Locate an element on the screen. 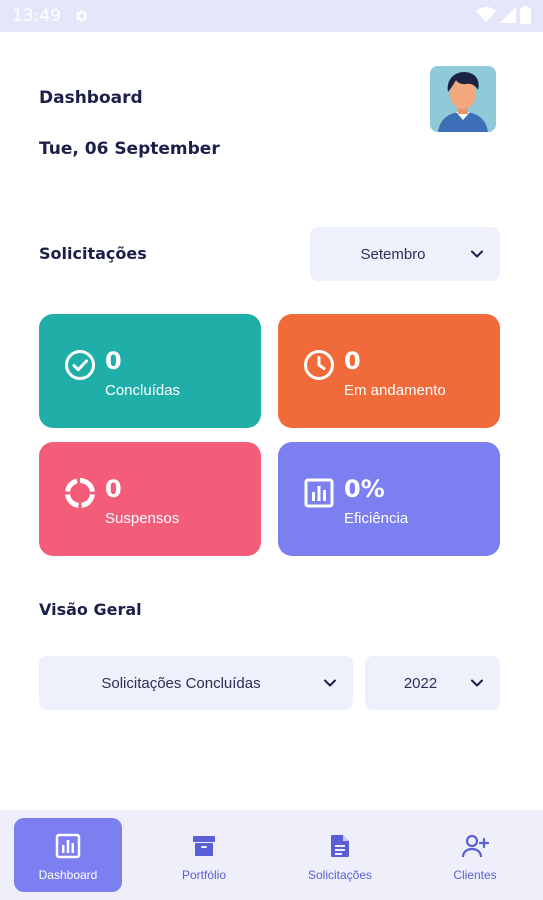 The height and width of the screenshot is (900, 543). document-icon is located at coordinates (340, 846).